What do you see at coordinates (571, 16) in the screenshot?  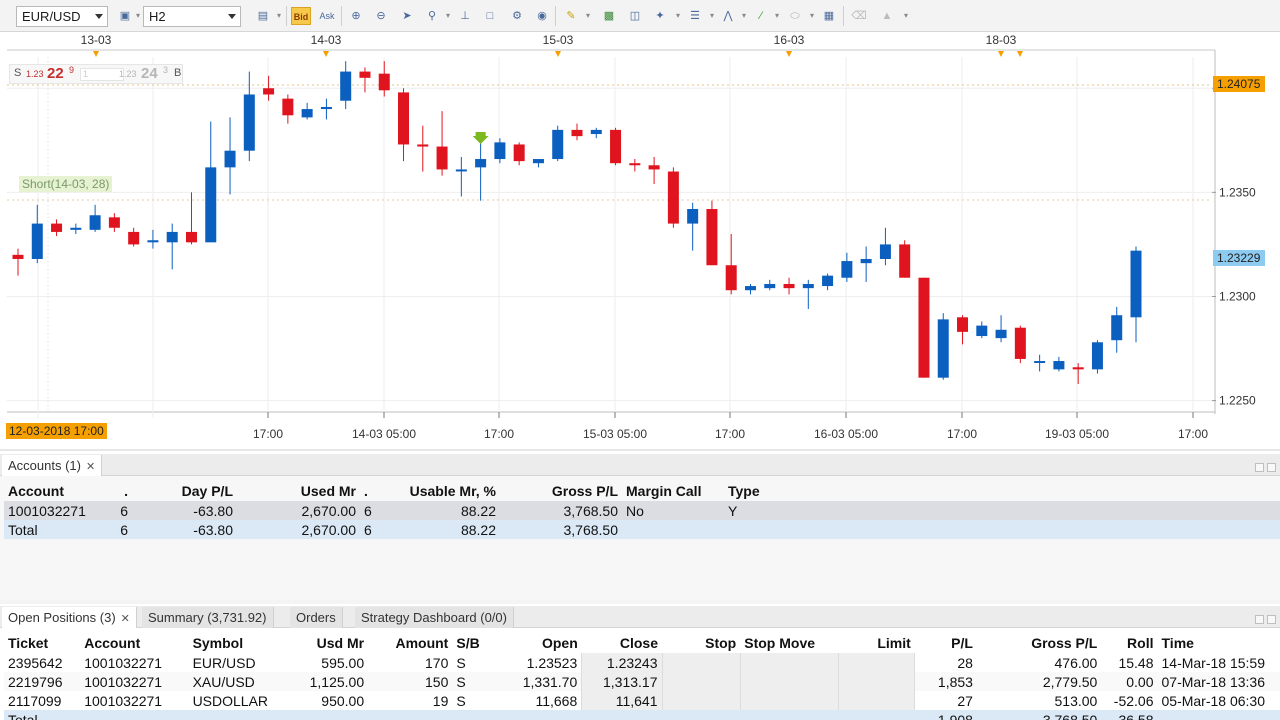 I see `pencil-icon: ✎` at bounding box center [571, 16].